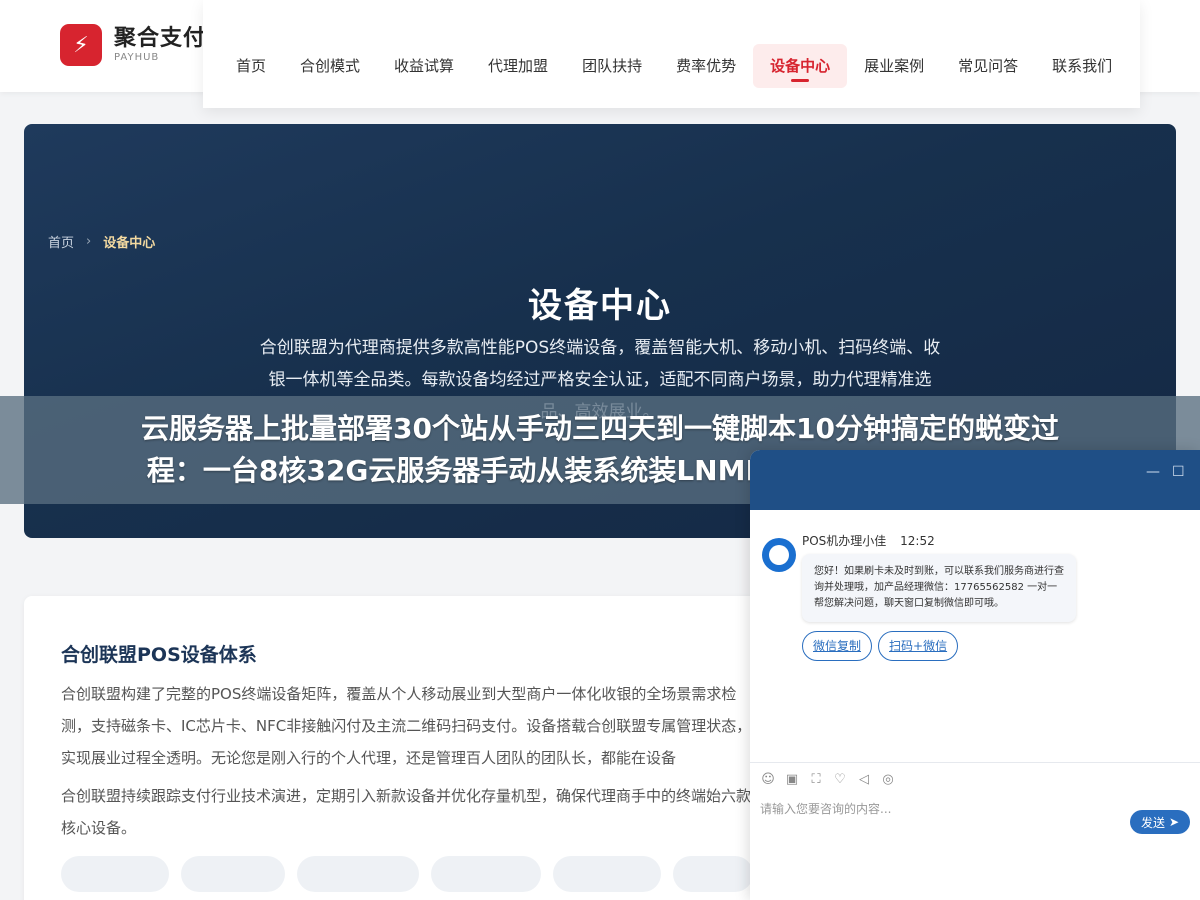  Describe the element at coordinates (800, 66) in the screenshot. I see `nav-device-center: 设备中心` at that location.